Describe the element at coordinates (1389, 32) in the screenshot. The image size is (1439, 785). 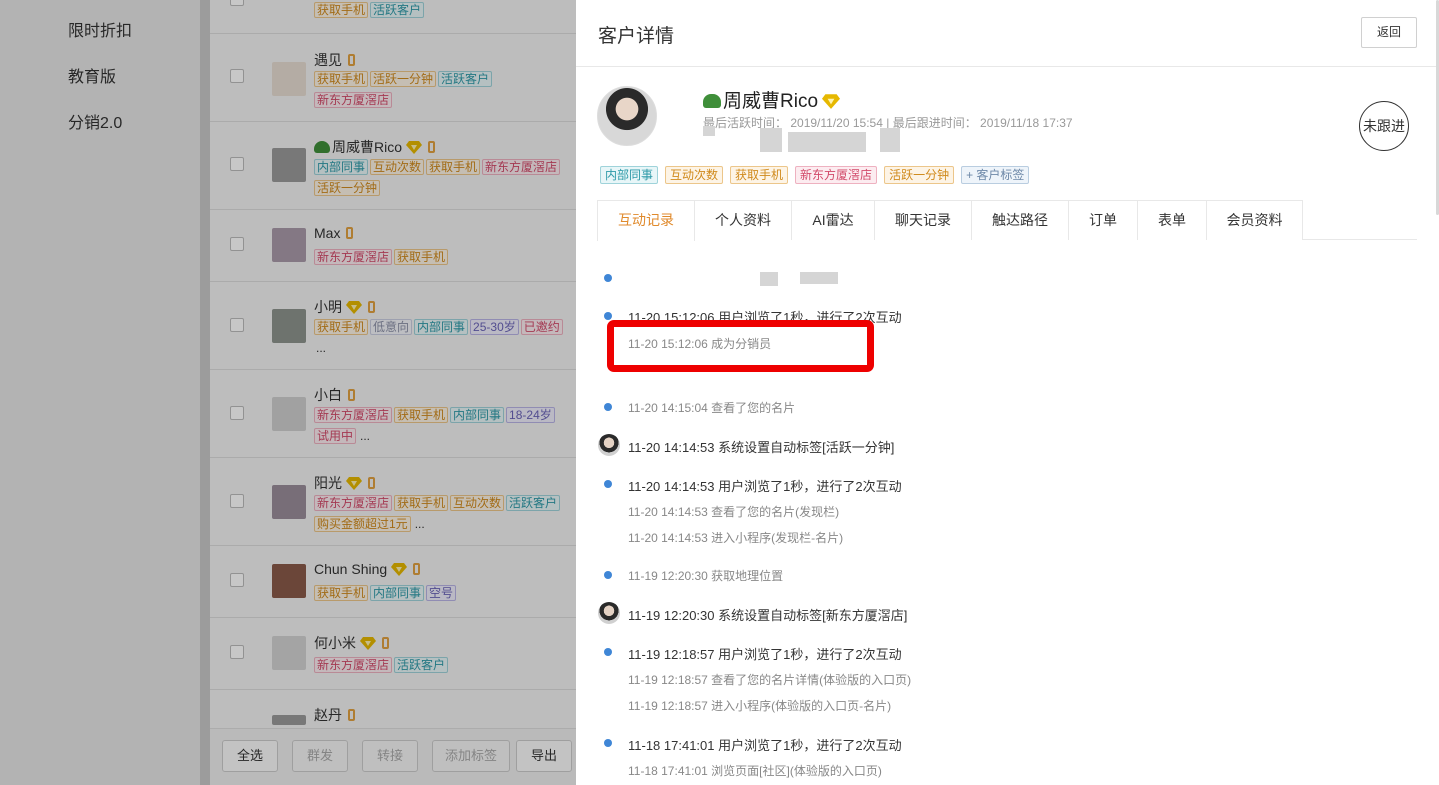
I see `back-button: 返回` at that location.